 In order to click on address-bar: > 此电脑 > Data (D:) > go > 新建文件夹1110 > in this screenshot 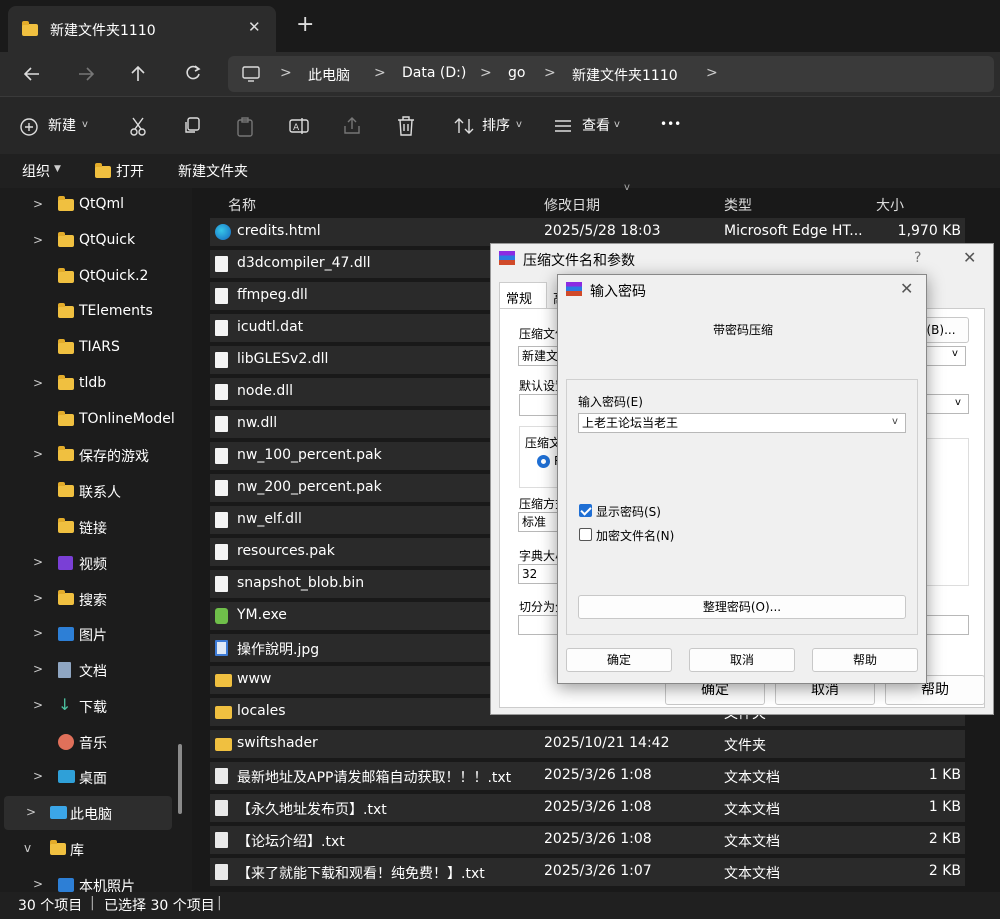, I will do `click(611, 74)`.